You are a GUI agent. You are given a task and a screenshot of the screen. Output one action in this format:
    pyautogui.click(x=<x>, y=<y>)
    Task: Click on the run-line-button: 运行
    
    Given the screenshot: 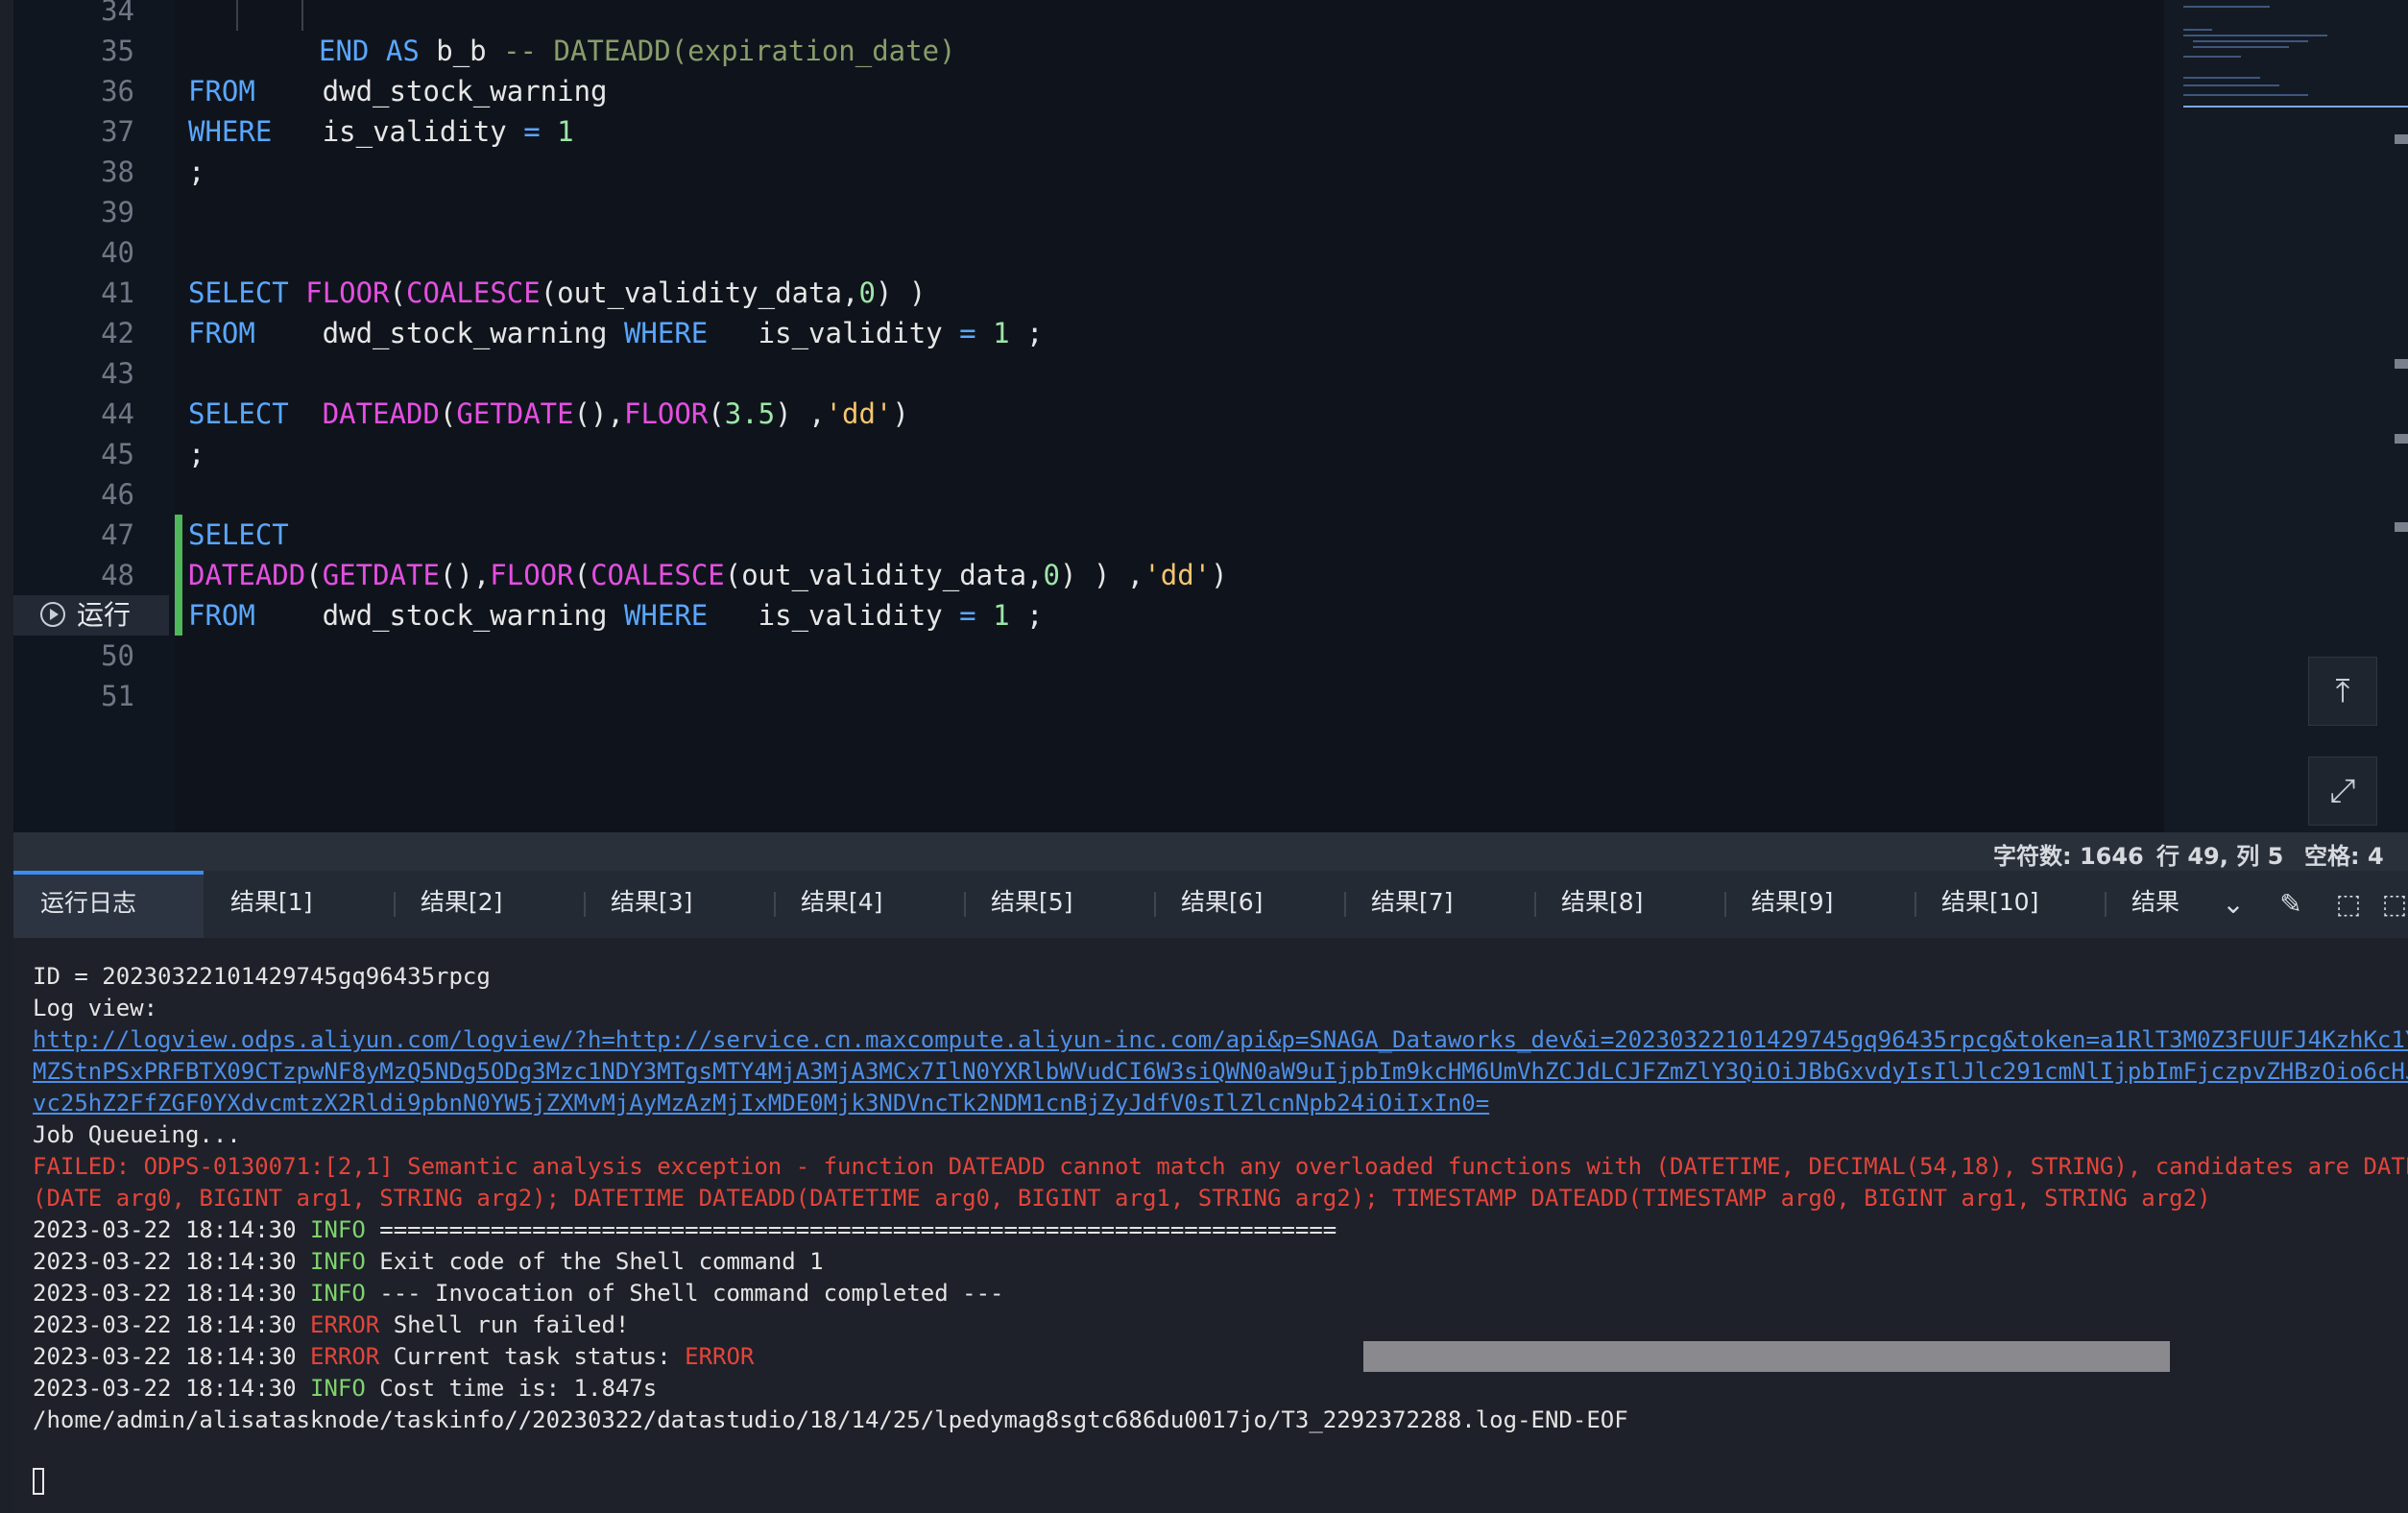 What is the action you would take?
    pyautogui.click(x=91, y=615)
    